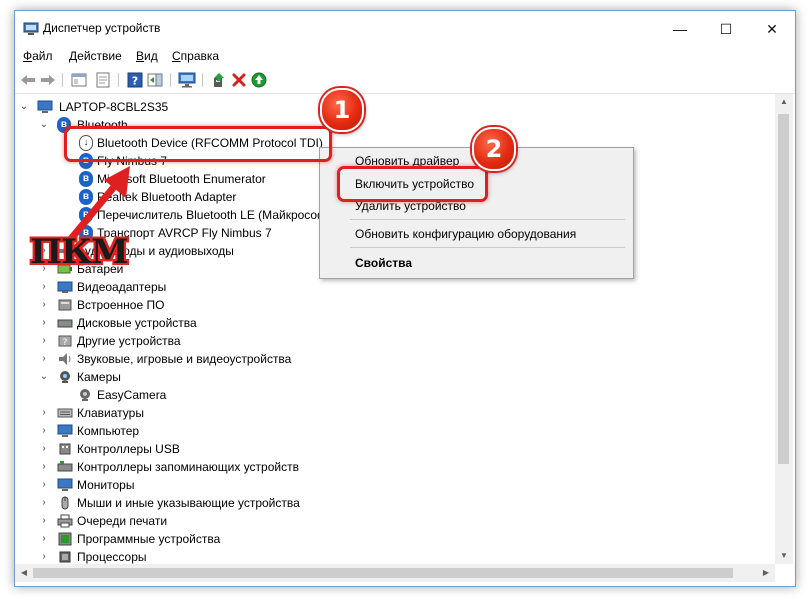 This screenshot has height=600, width=809. I want to click on window-title: Диспетчер устройств, so click(102, 28).